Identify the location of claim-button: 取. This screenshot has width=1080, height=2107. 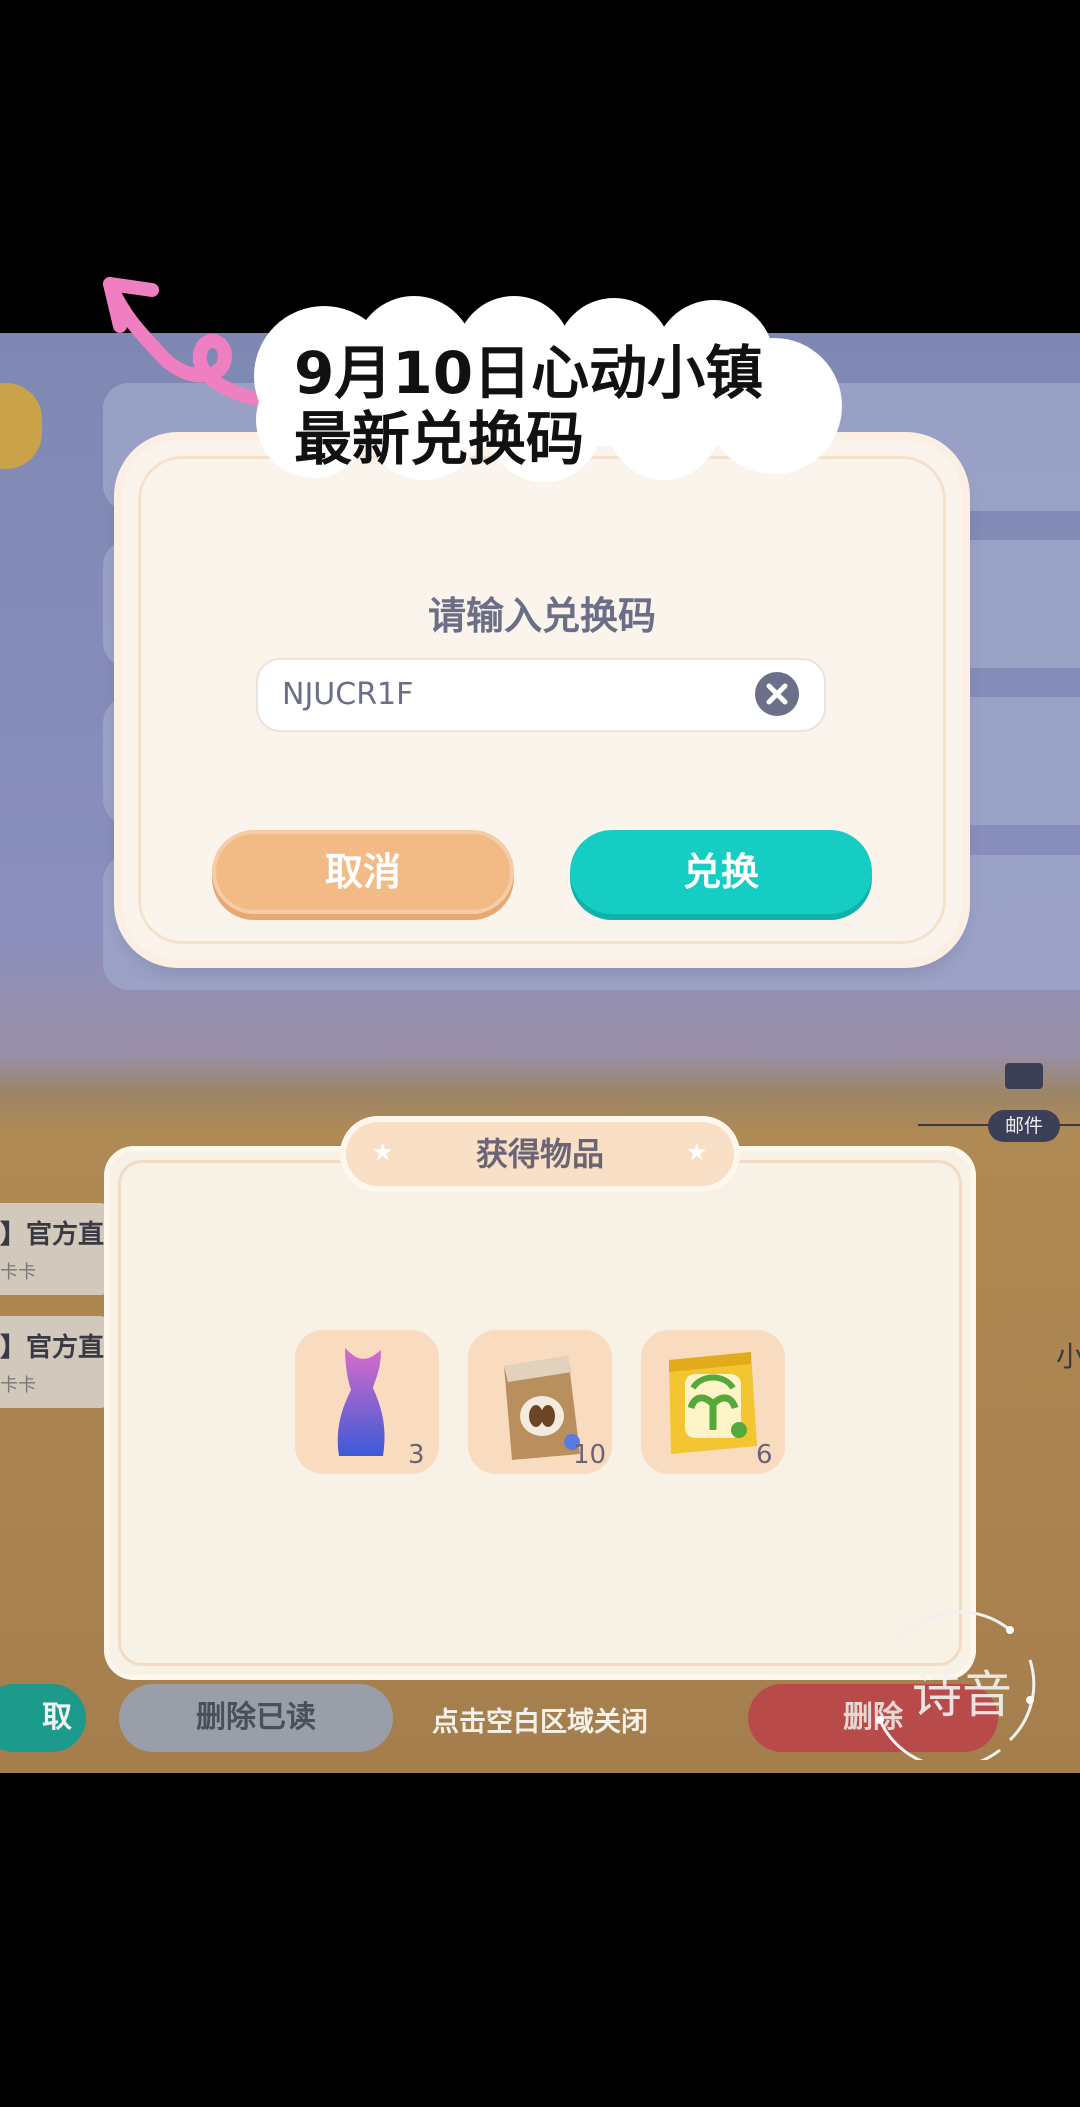
(43, 1718).